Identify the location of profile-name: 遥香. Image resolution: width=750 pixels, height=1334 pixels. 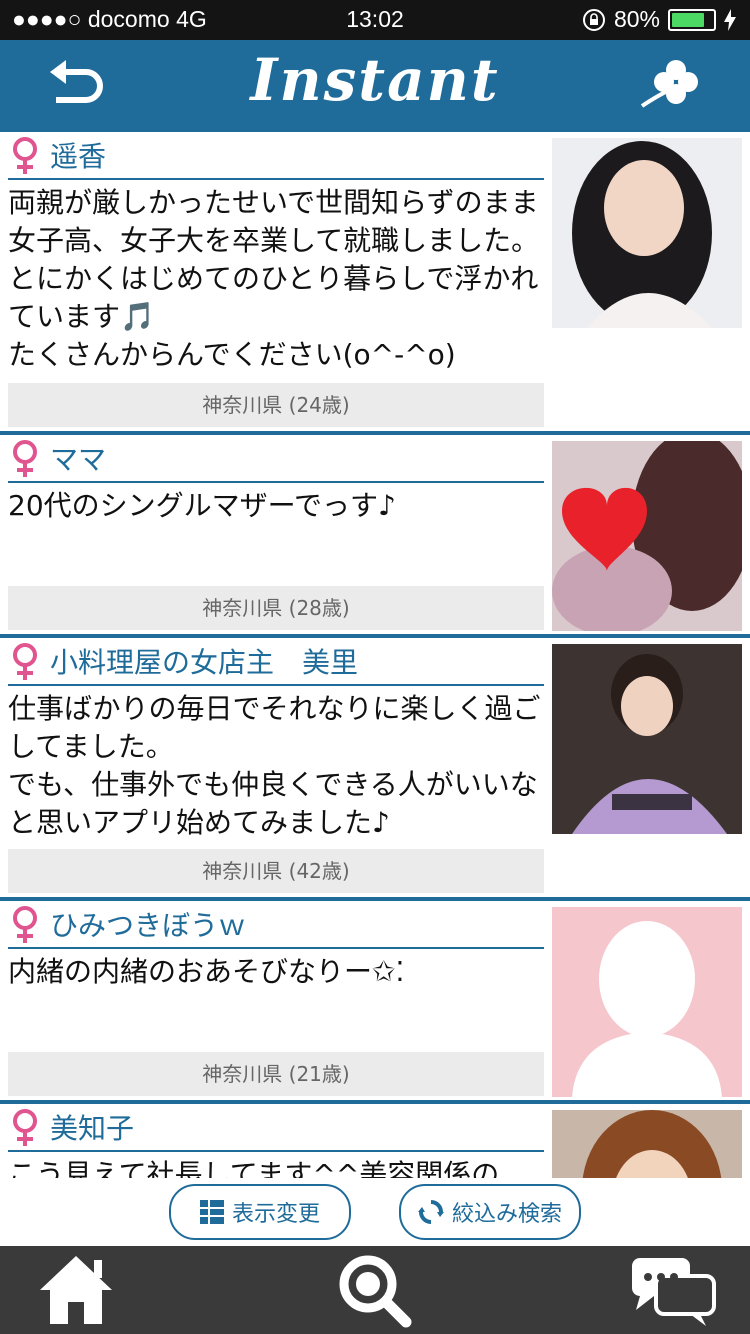
(78, 156).